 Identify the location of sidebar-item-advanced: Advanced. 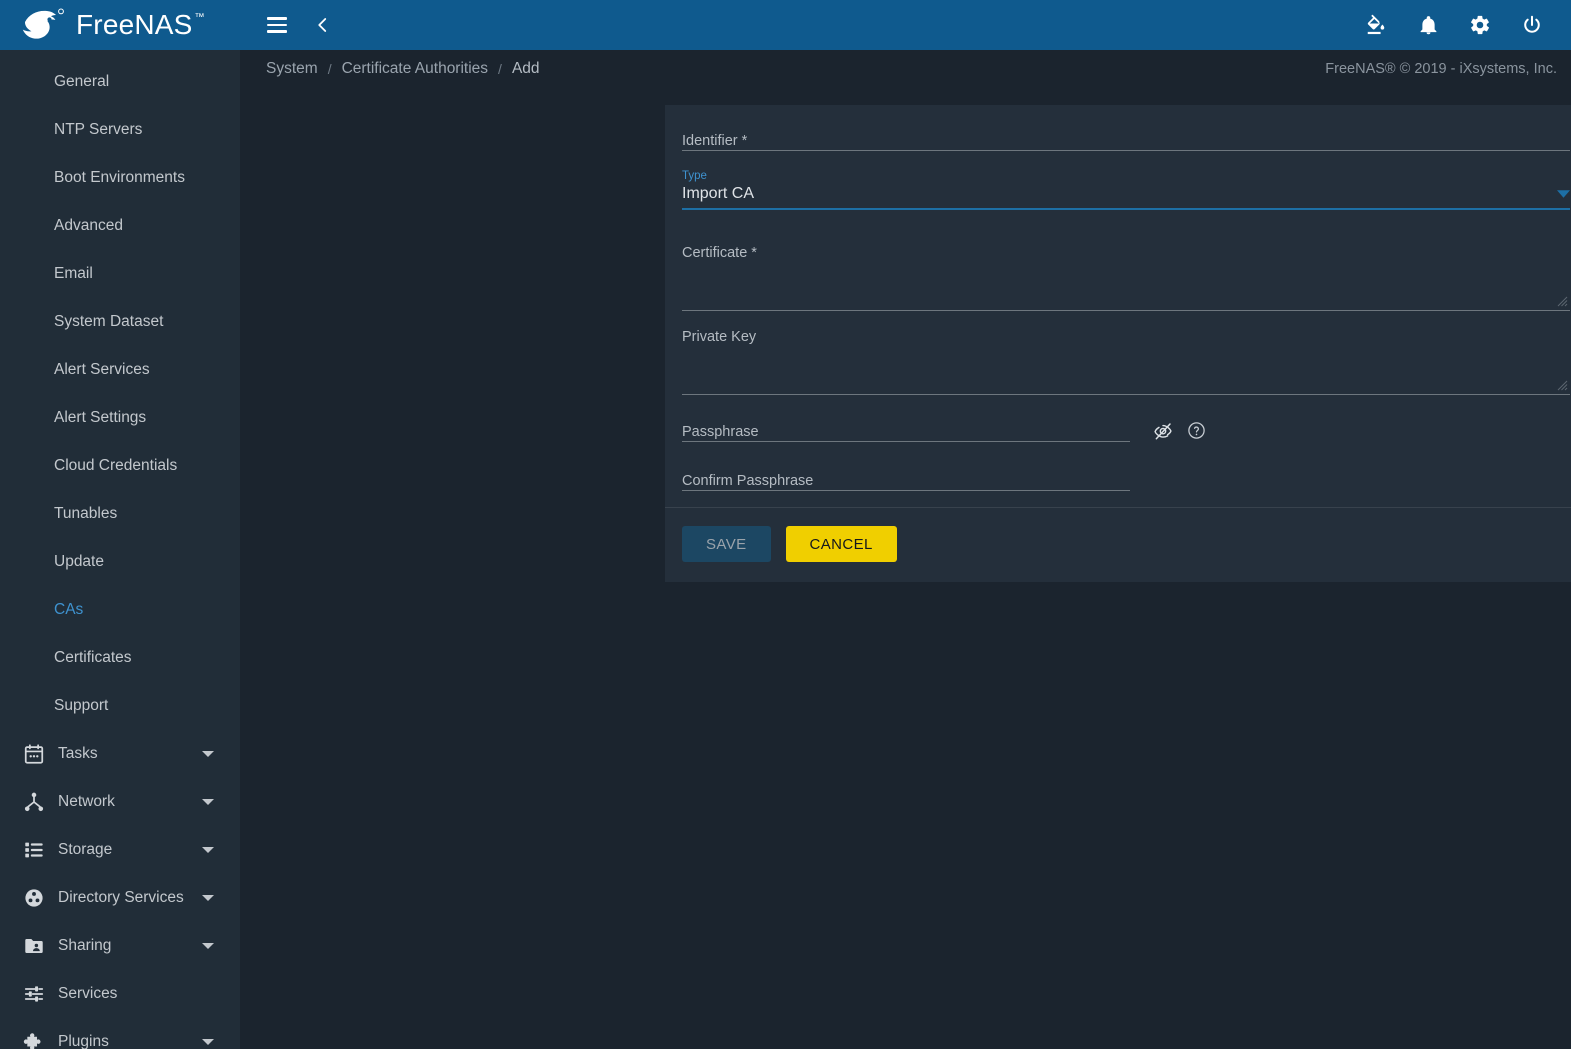
(120, 226).